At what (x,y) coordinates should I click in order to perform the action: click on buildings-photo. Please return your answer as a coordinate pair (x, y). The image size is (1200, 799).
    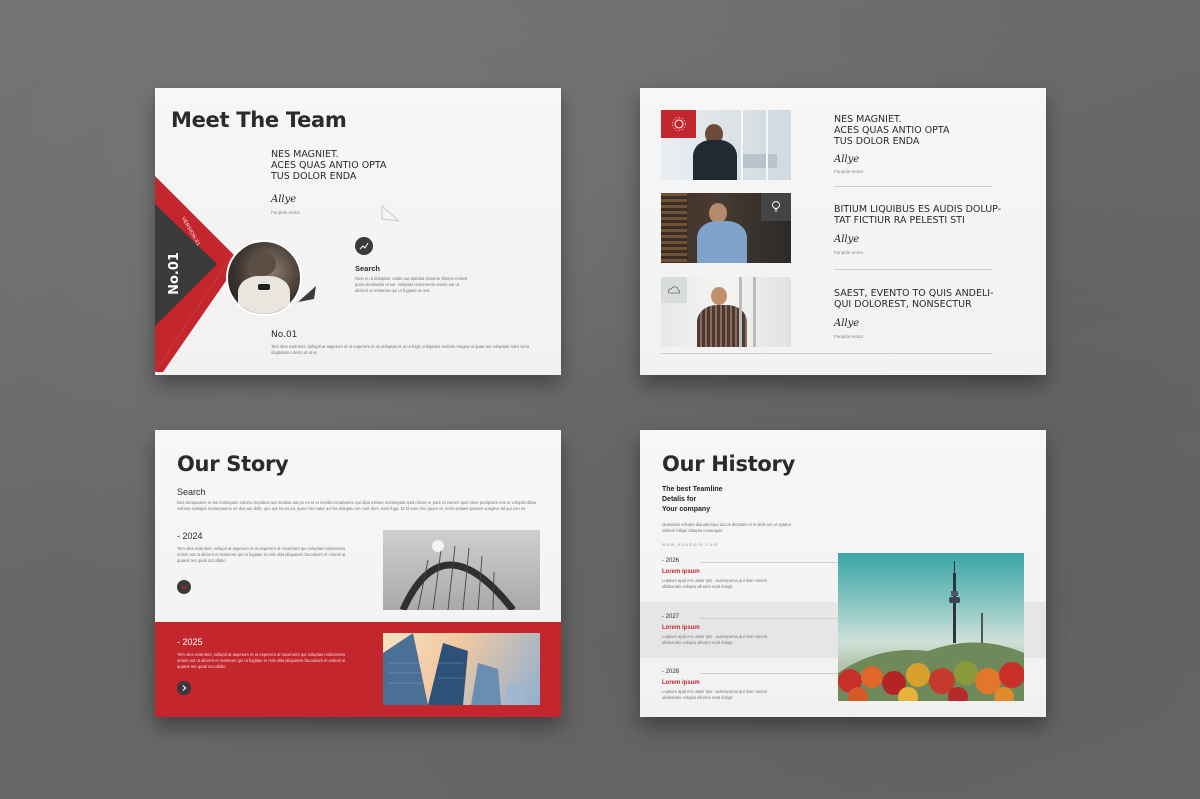
    Looking at the image, I should click on (461, 669).